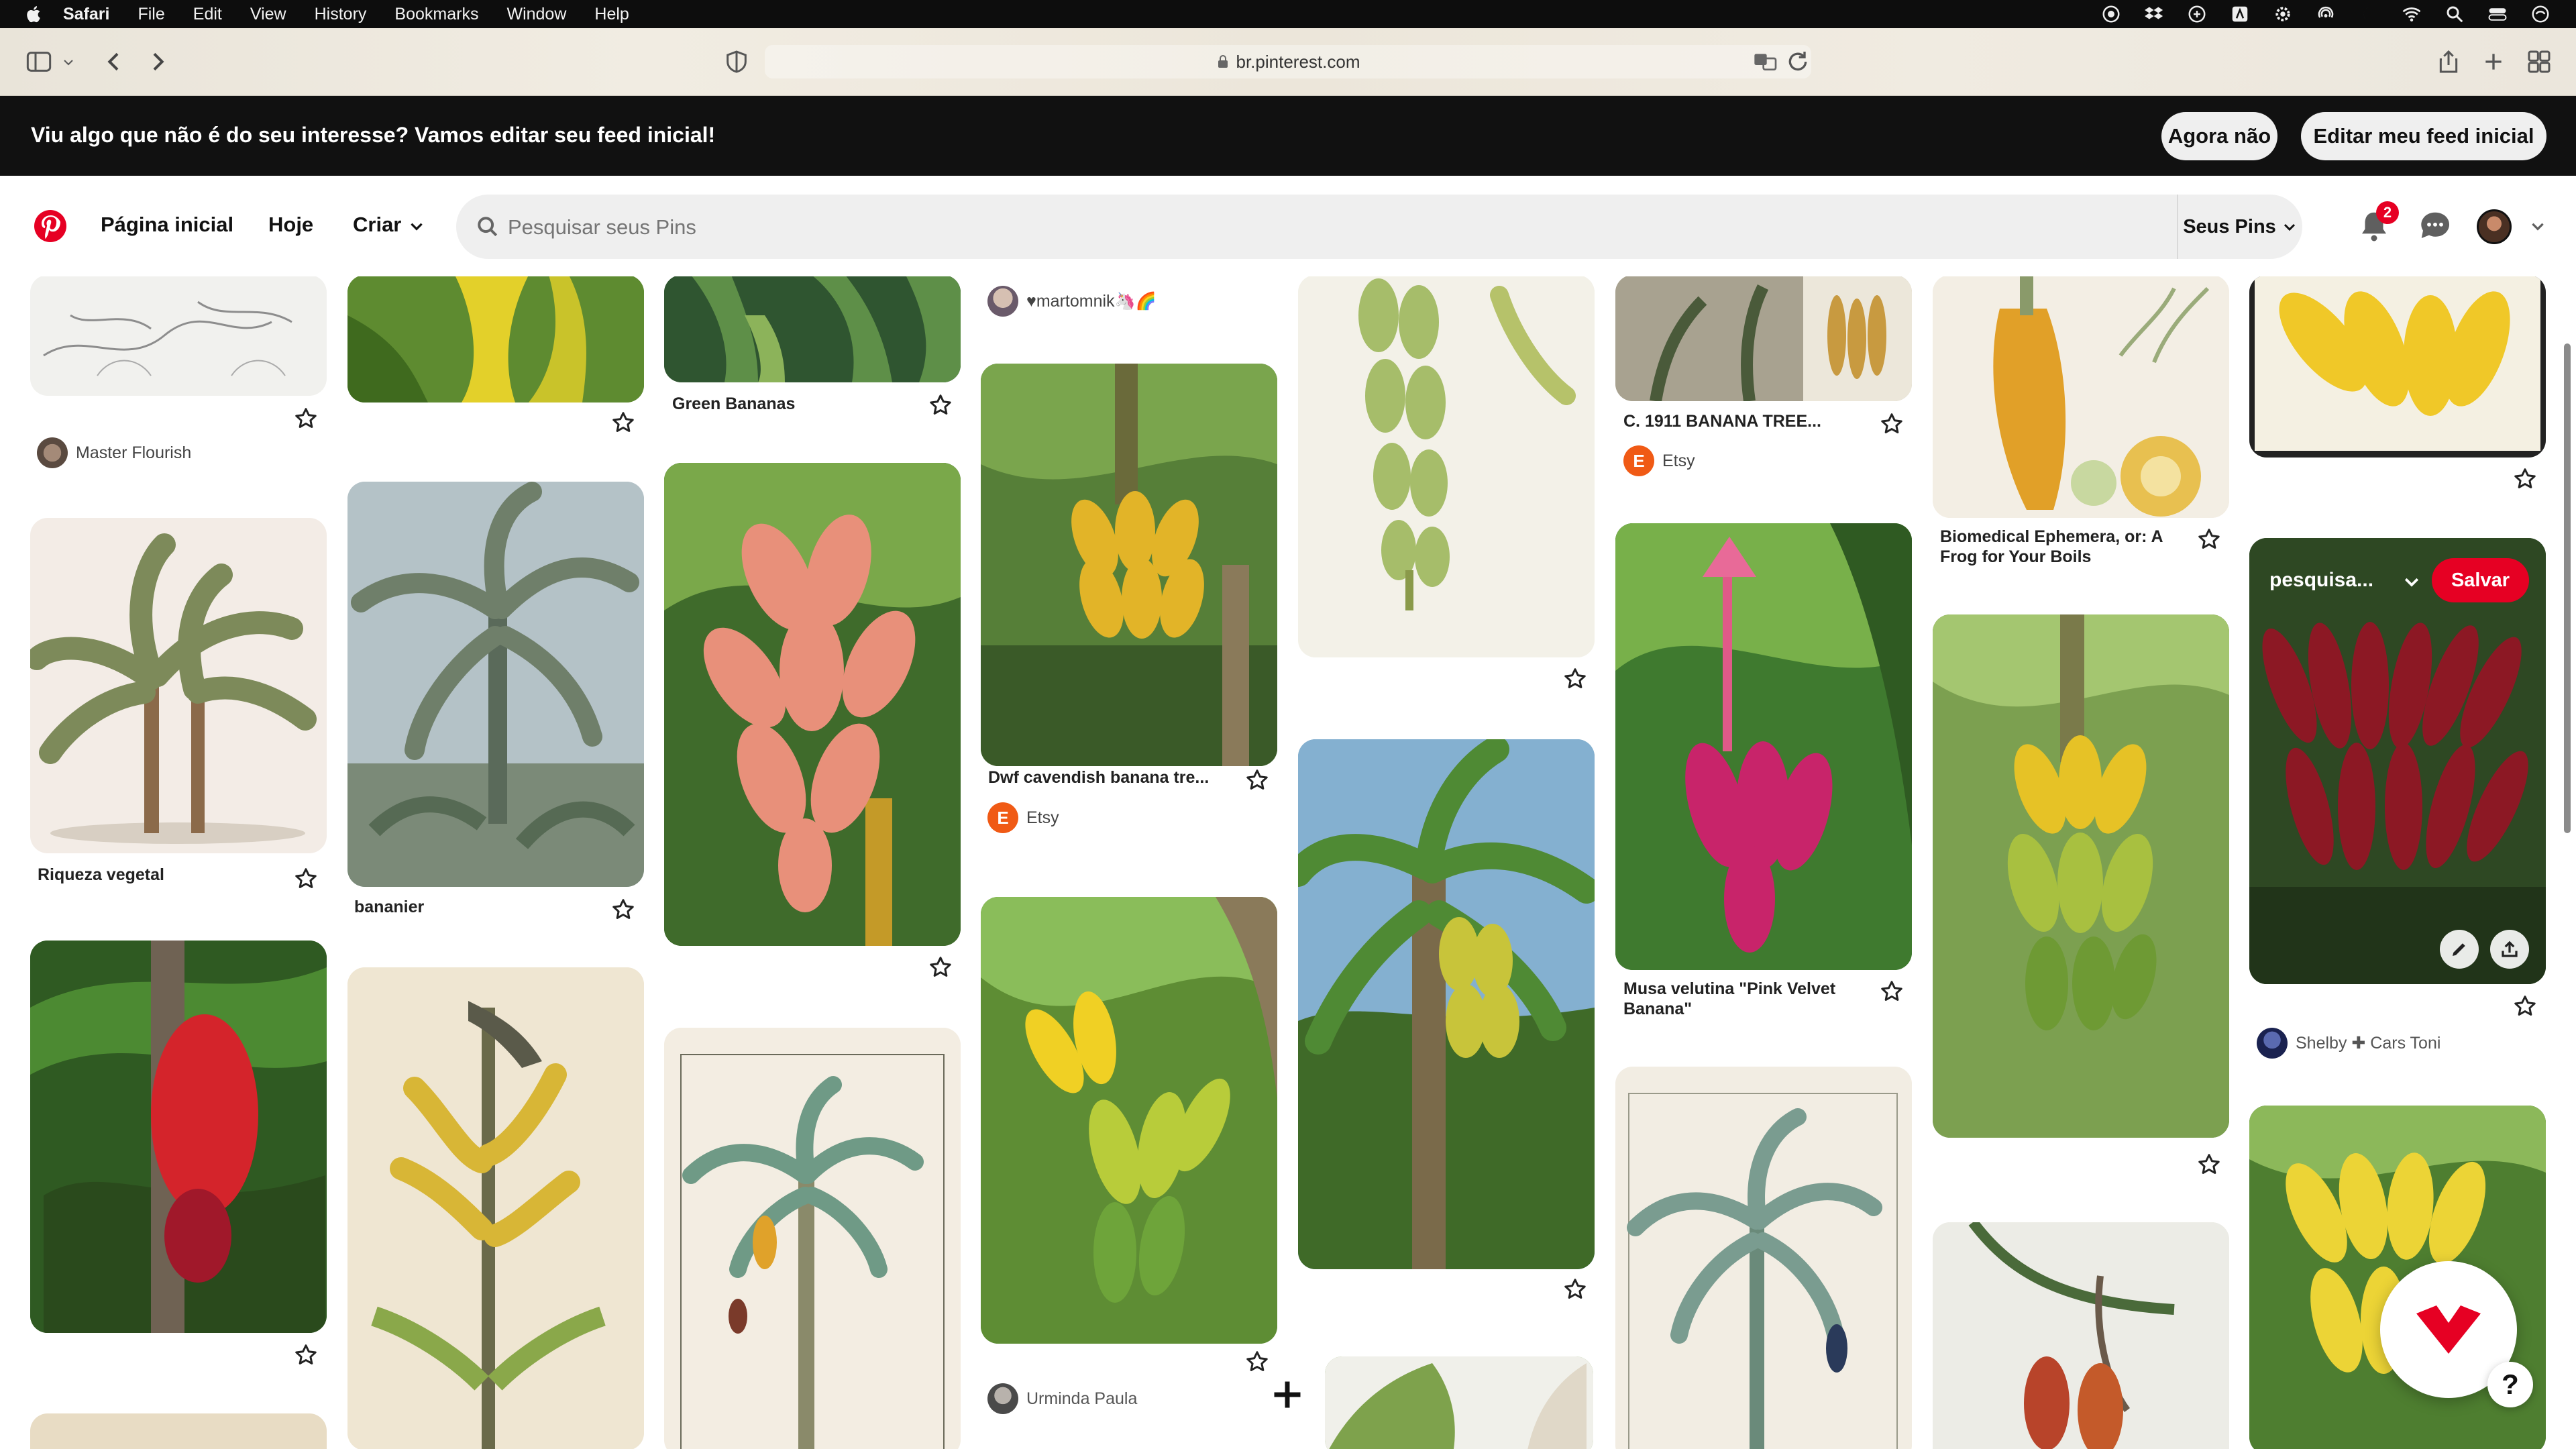  What do you see at coordinates (812, 329) in the screenshot?
I see `pin-image-green-bananas` at bounding box center [812, 329].